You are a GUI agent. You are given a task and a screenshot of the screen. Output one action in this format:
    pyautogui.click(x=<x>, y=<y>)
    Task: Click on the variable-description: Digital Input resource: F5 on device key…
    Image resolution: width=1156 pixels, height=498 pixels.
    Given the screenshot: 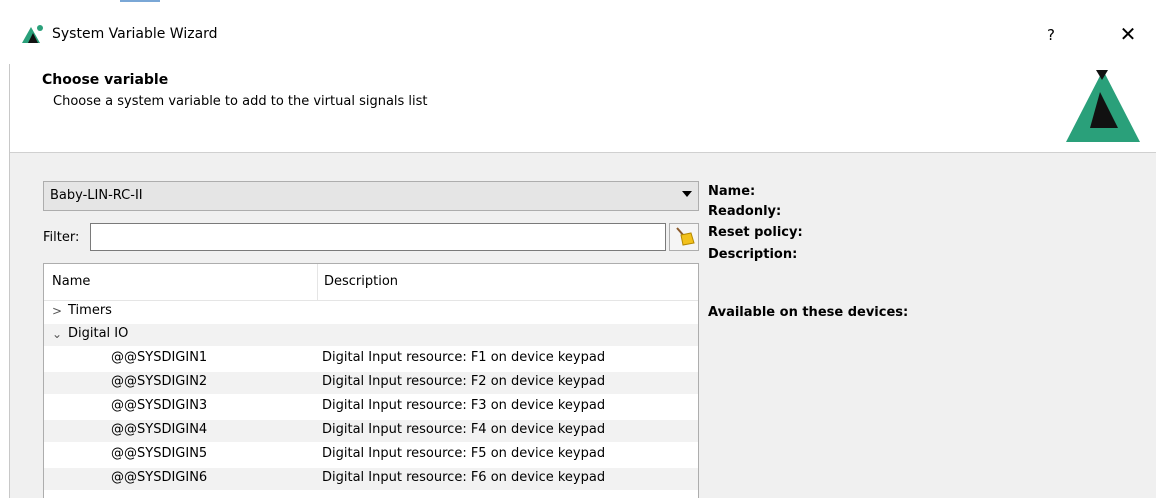 What is the action you would take?
    pyautogui.click(x=464, y=453)
    